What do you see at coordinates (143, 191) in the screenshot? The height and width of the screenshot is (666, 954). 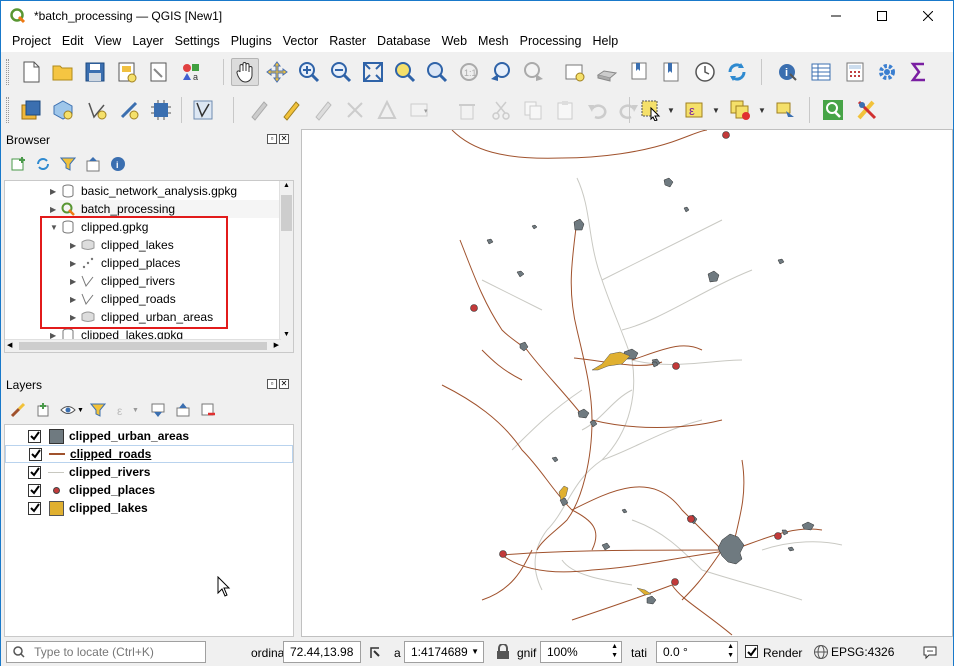 I see `browser-item: ▶ basic_network_analysis.gpkg` at bounding box center [143, 191].